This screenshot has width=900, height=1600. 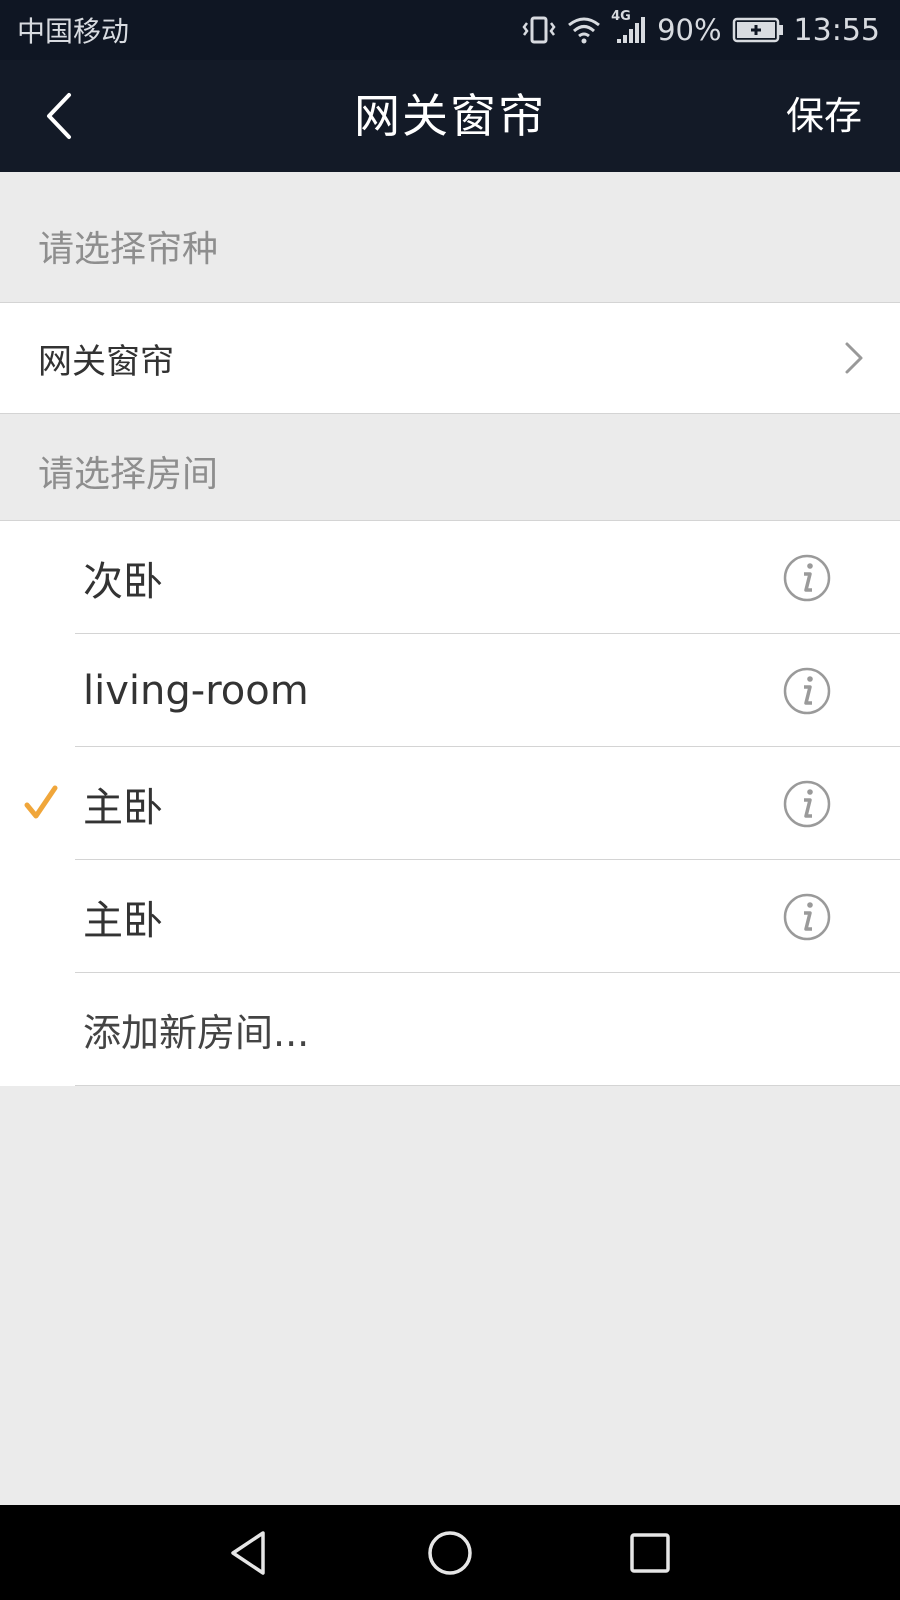 I want to click on battery-percent: 90%, so click(x=689, y=30).